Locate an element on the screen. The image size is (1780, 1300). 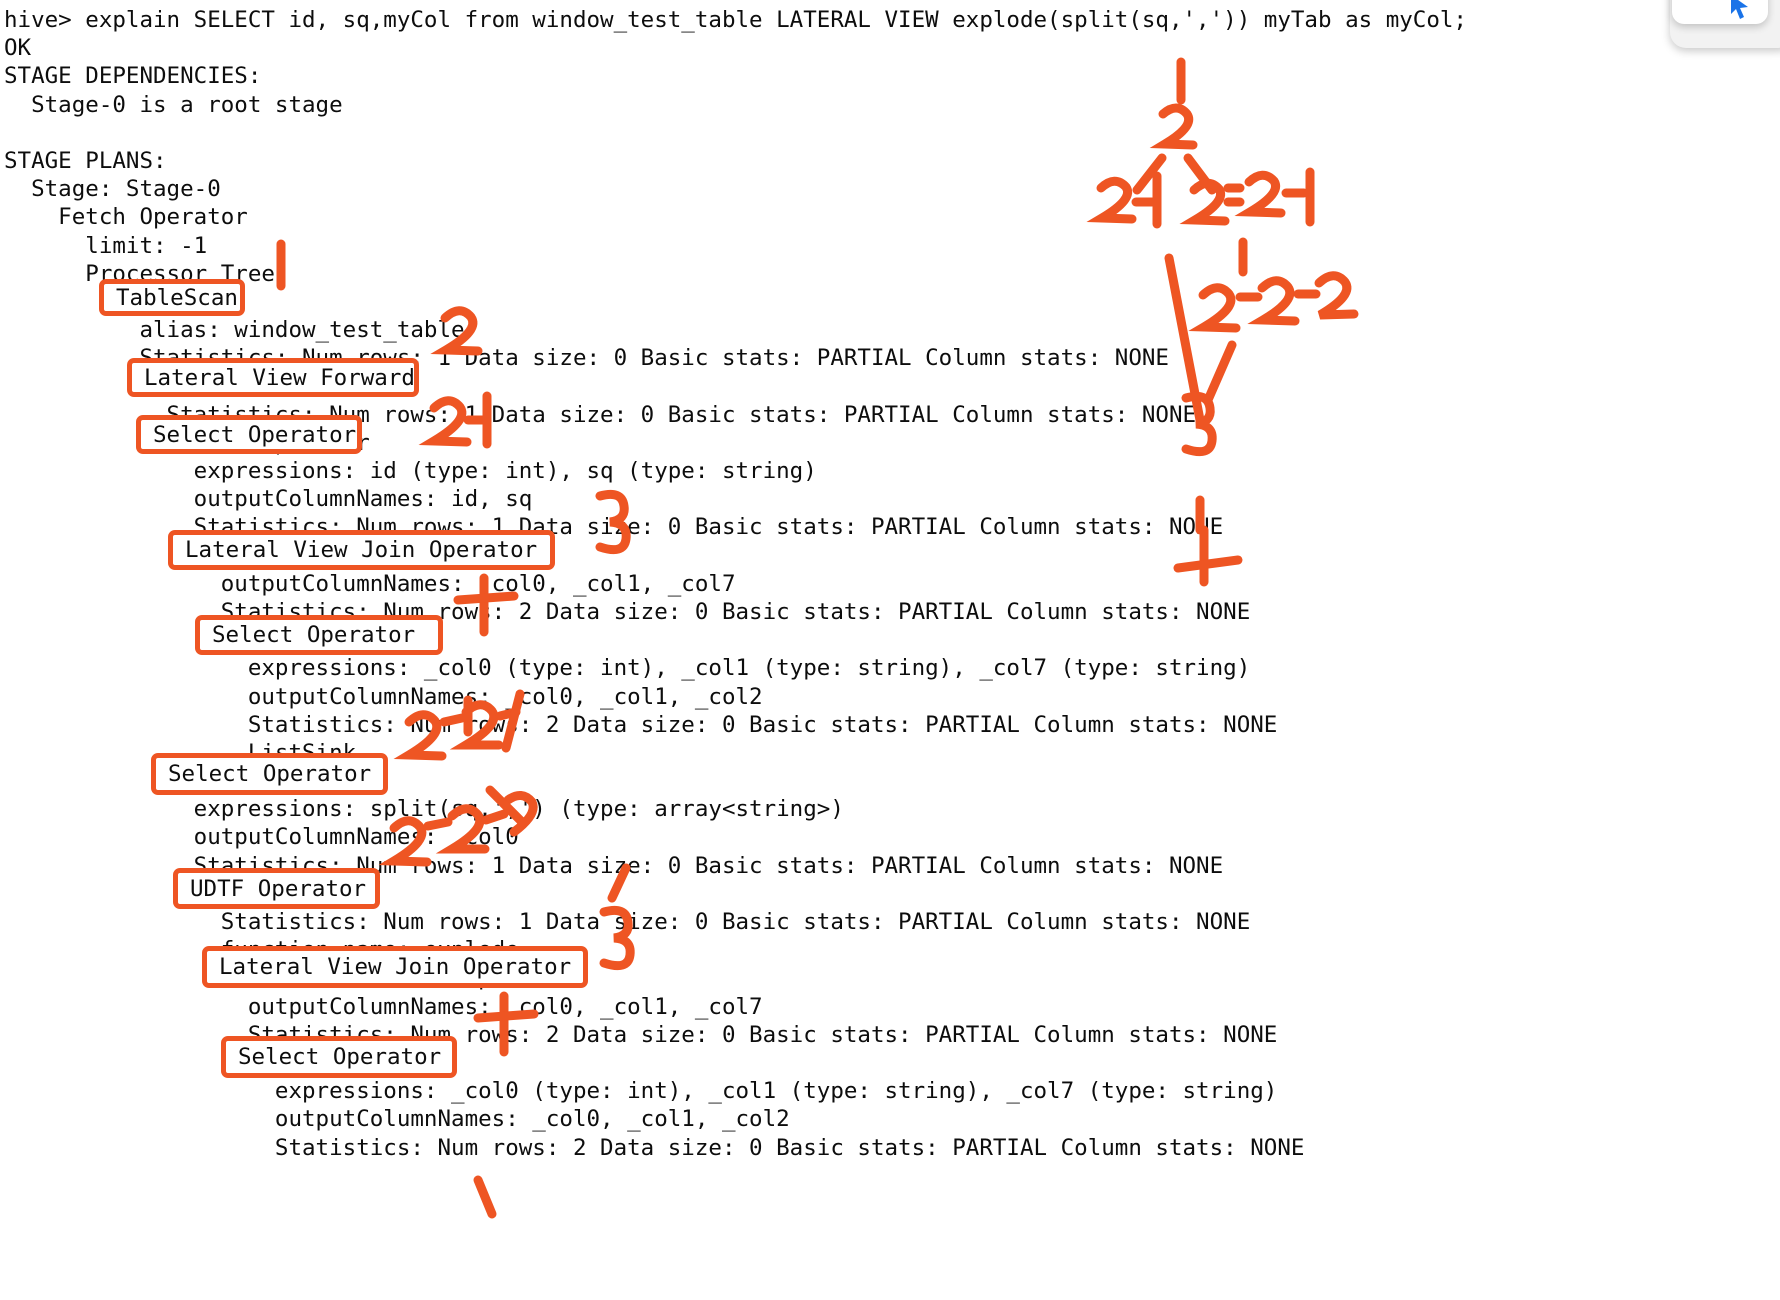
terminal-line: Stage: Stage-0 is located at coordinates (112, 189).